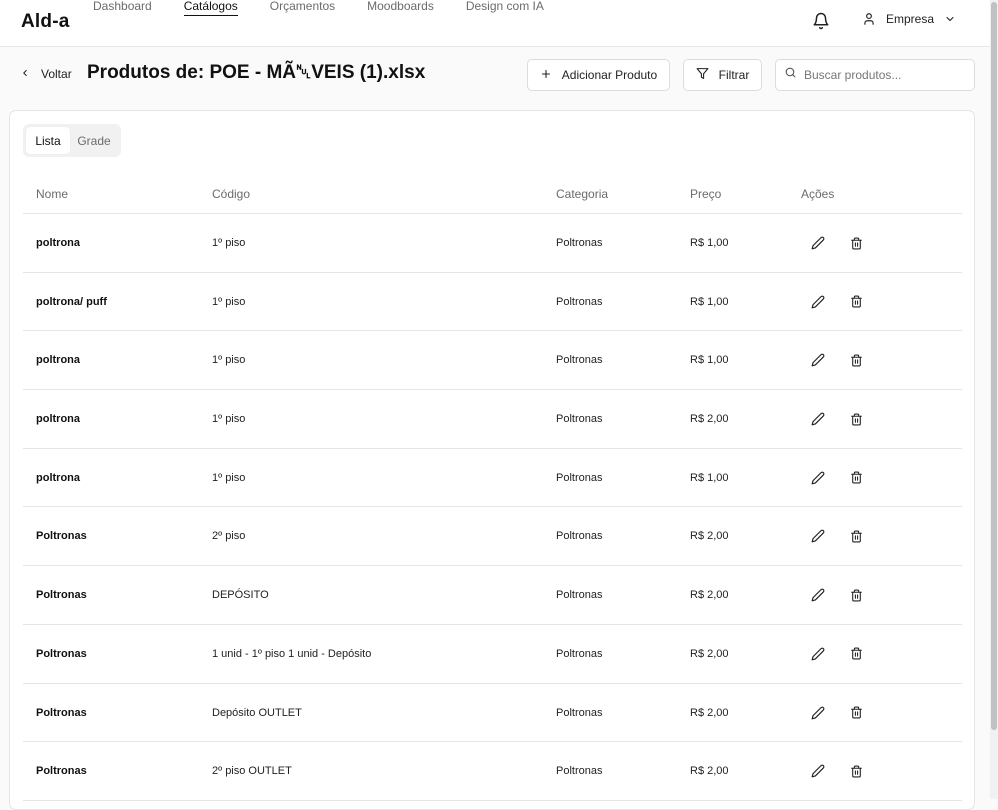 The height and width of the screenshot is (810, 998). Describe the element at coordinates (71, 301) in the screenshot. I see `product-name: poltrona/ puff` at that location.